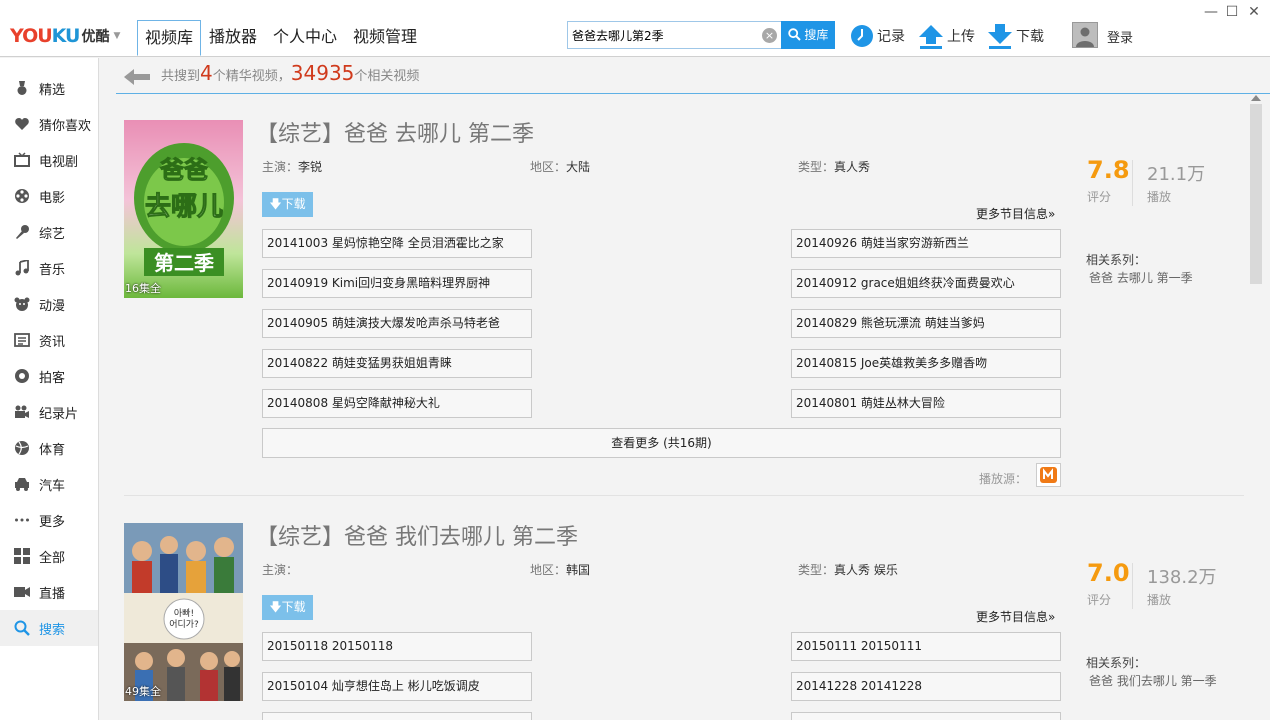  I want to click on episode-button: 20140905 萌娃演技大爆发呛声杀马特老爸, so click(397, 323).